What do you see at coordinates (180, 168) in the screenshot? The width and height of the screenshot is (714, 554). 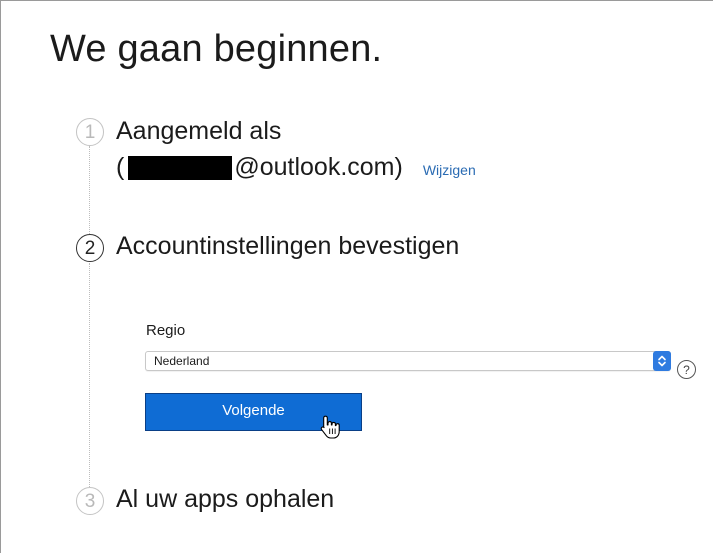 I see `redacted-email-user` at bounding box center [180, 168].